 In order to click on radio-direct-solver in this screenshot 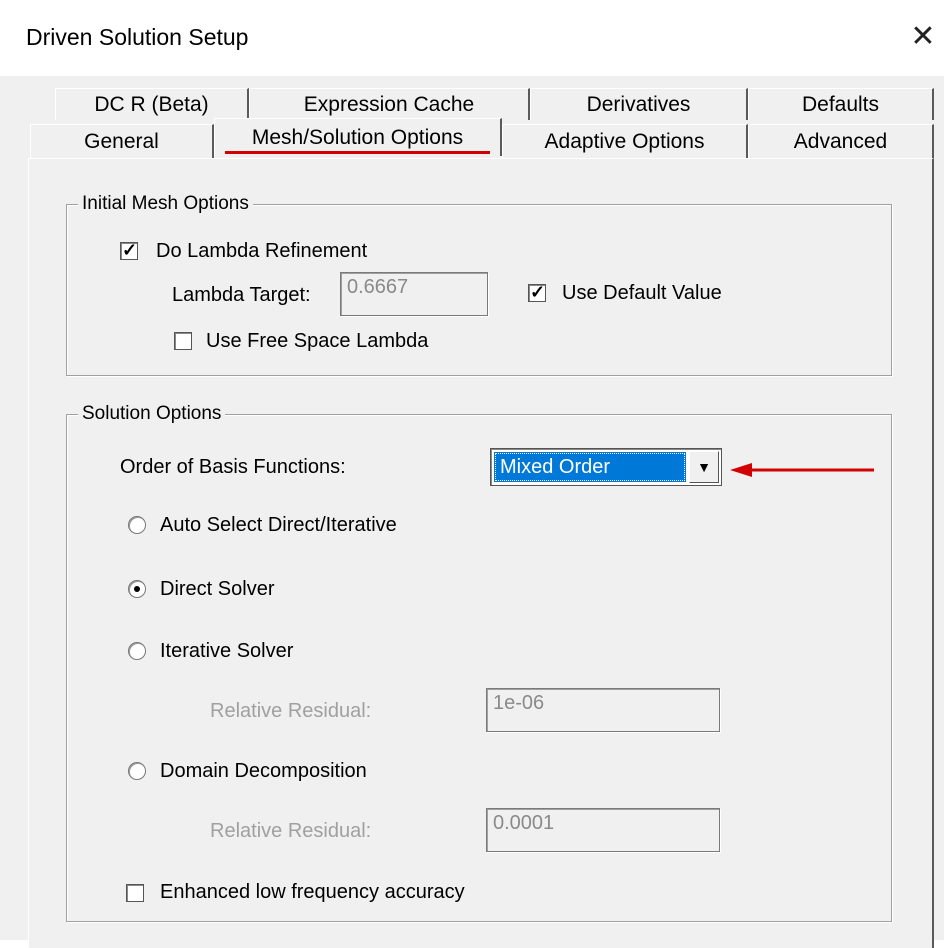, I will do `click(137, 589)`.